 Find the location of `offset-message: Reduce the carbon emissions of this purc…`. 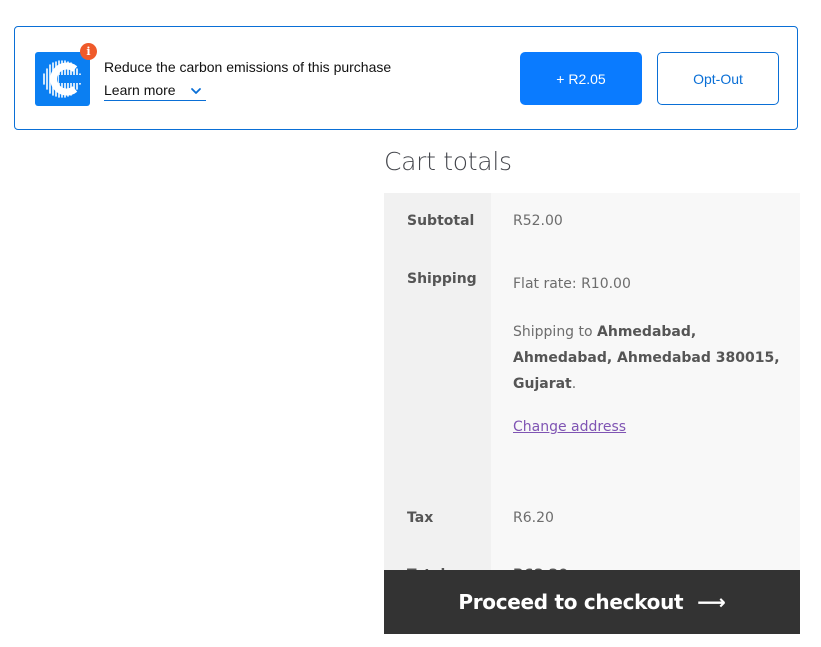

offset-message: Reduce the carbon emissions of this purc… is located at coordinates (248, 67).